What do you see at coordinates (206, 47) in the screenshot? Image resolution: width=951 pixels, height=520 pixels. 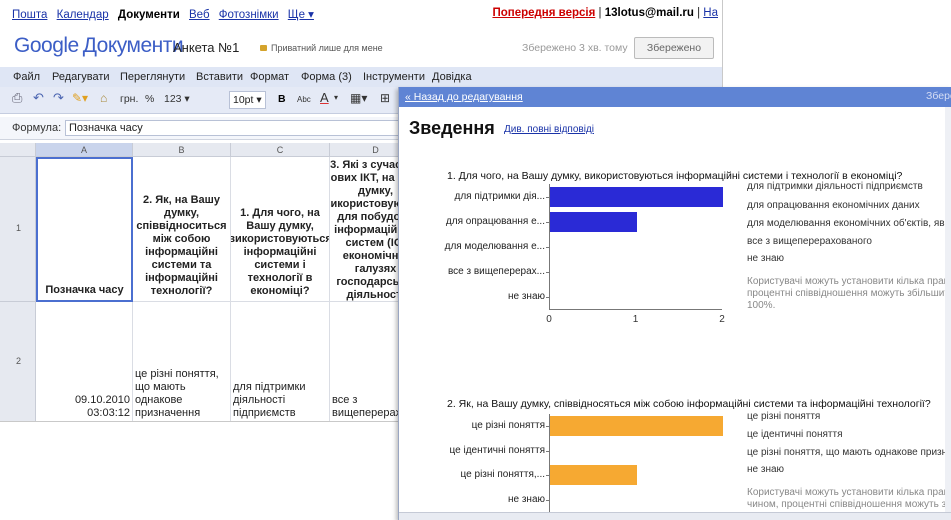 I see `document-title: Анкета №1` at bounding box center [206, 47].